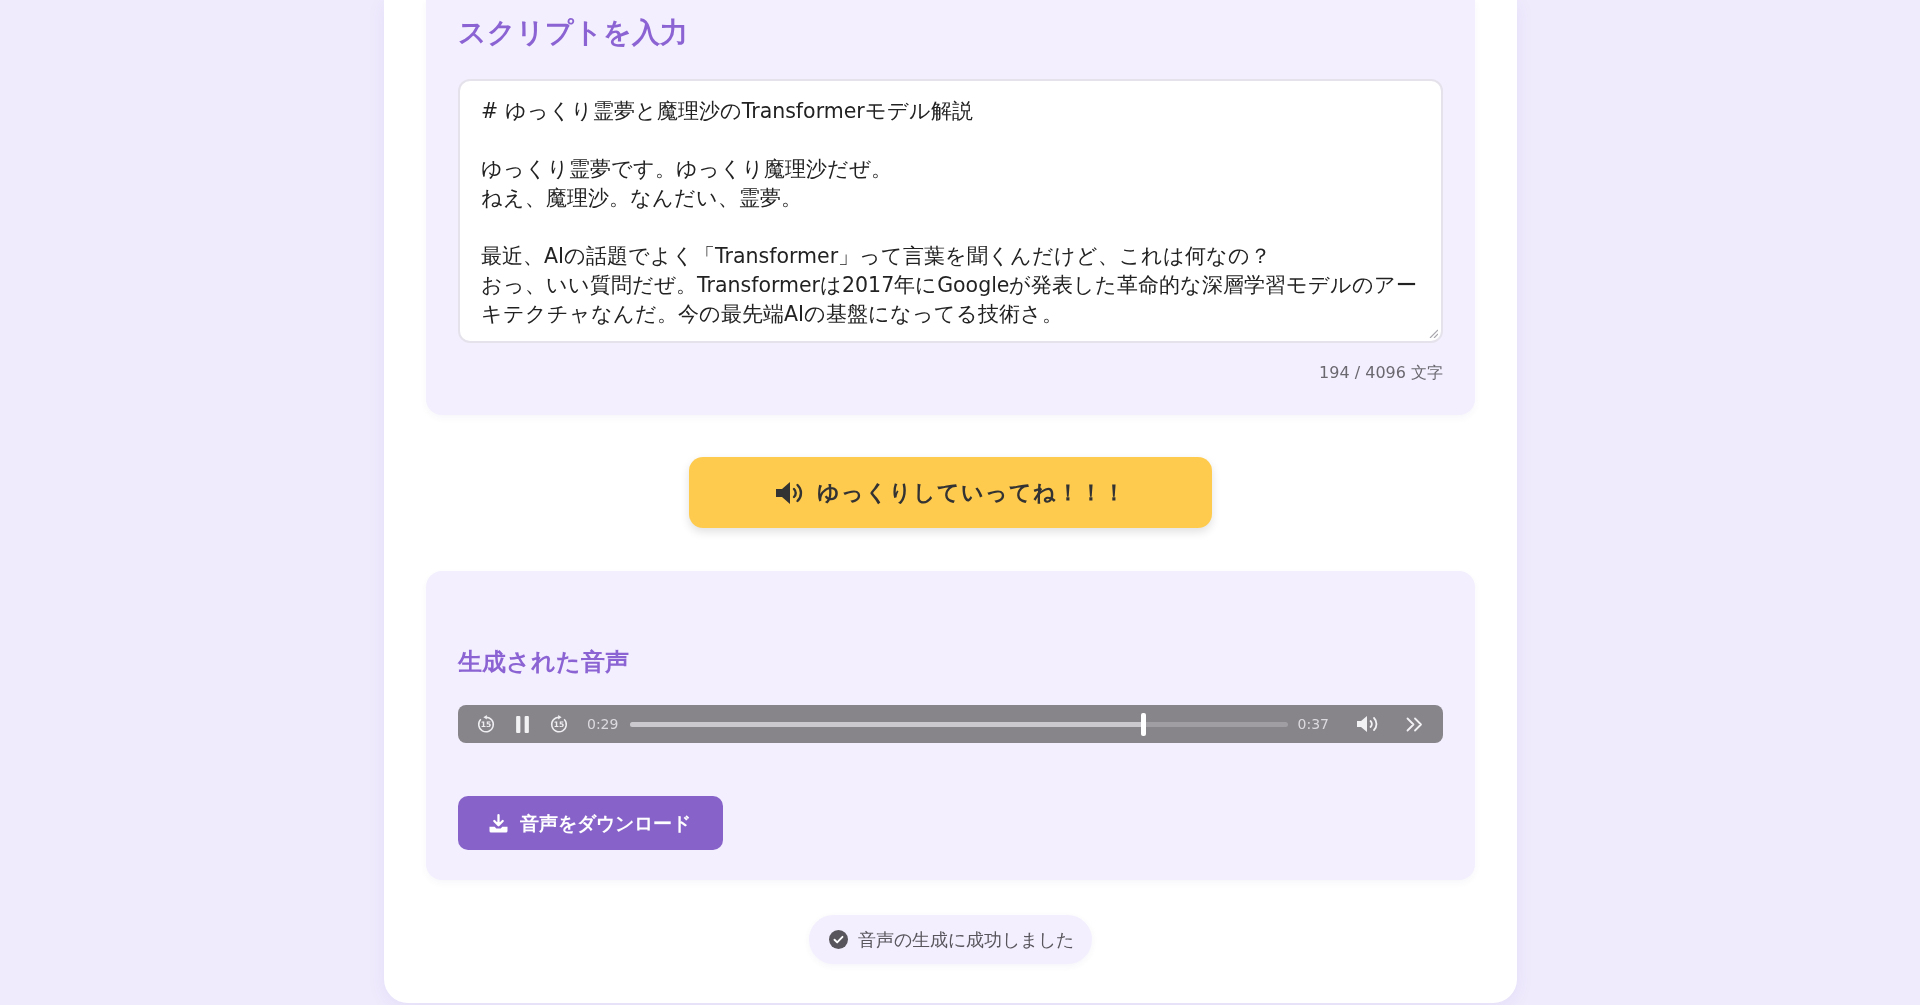 Image resolution: width=1920 pixels, height=1005 pixels. What do you see at coordinates (950, 492) in the screenshot?
I see `generate-voice-button: ゆっくりしていってね！！！` at bounding box center [950, 492].